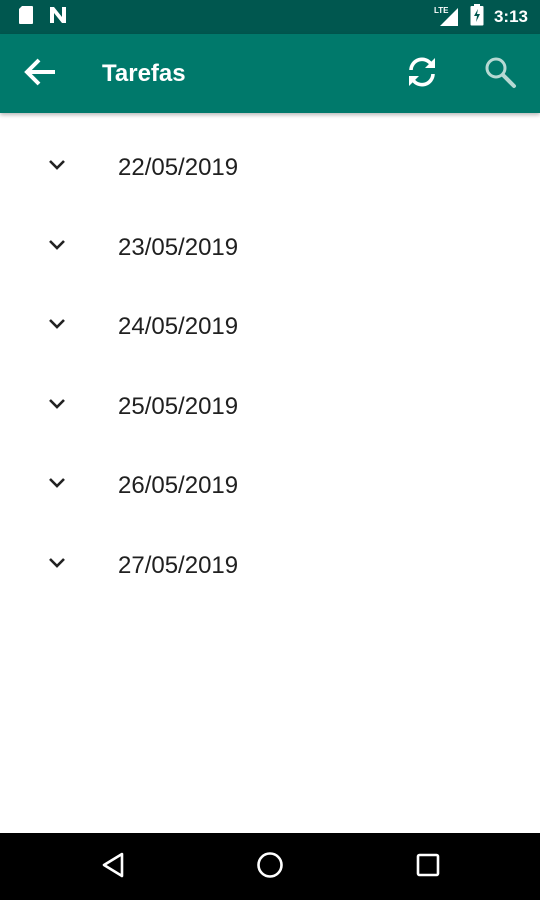 The image size is (540, 900). I want to click on nav-home-button, so click(270, 867).